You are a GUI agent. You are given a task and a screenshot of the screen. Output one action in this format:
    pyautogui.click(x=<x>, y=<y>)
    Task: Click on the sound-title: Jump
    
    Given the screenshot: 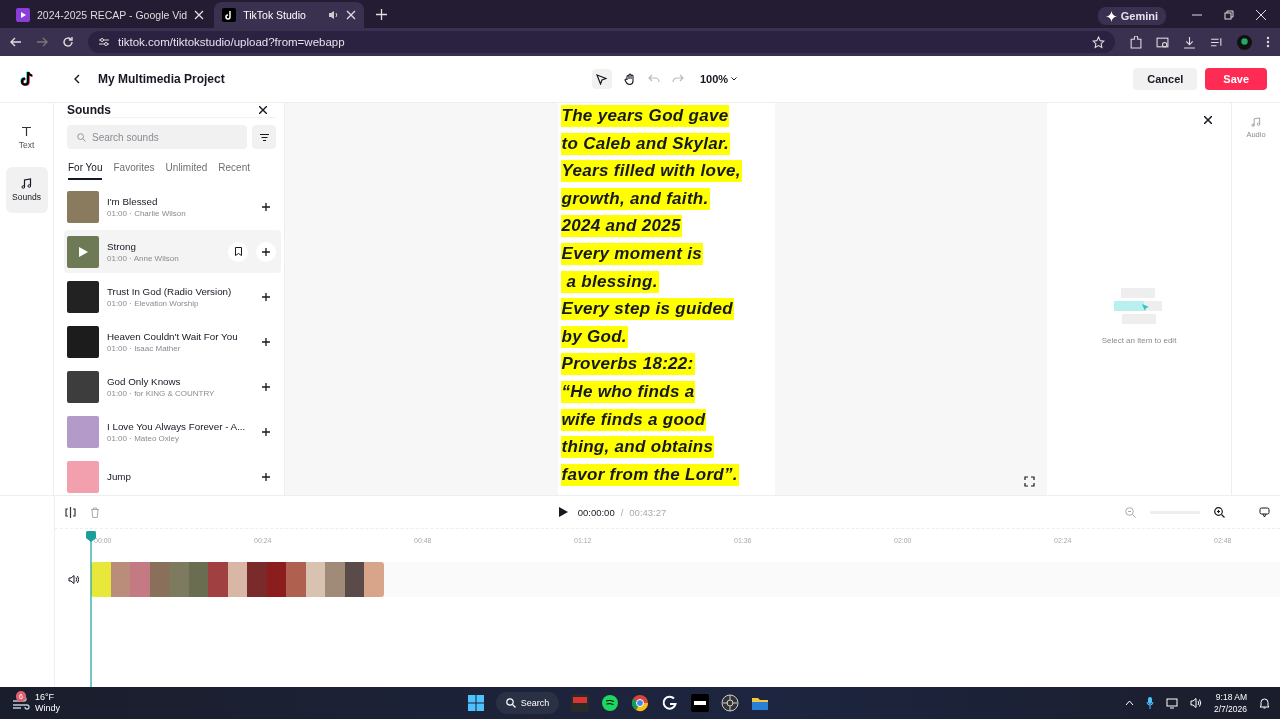 What is the action you would take?
    pyautogui.click(x=119, y=476)
    